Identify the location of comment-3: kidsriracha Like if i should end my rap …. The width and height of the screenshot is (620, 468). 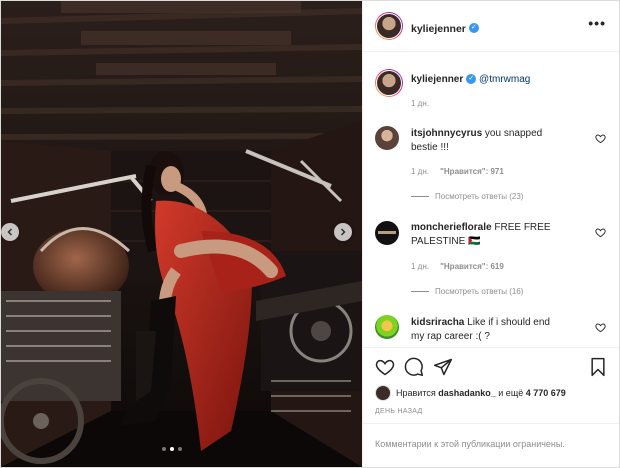
(501, 330).